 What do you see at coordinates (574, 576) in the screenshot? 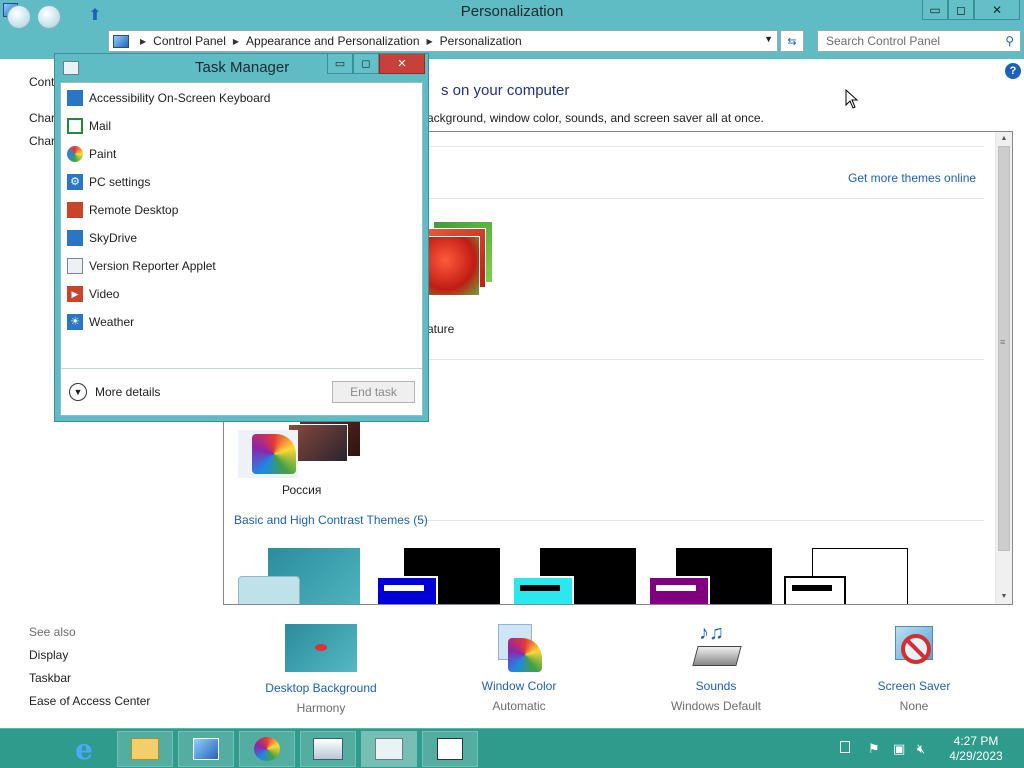
I see `high-contrast-2-theme-thumbnail` at bounding box center [574, 576].